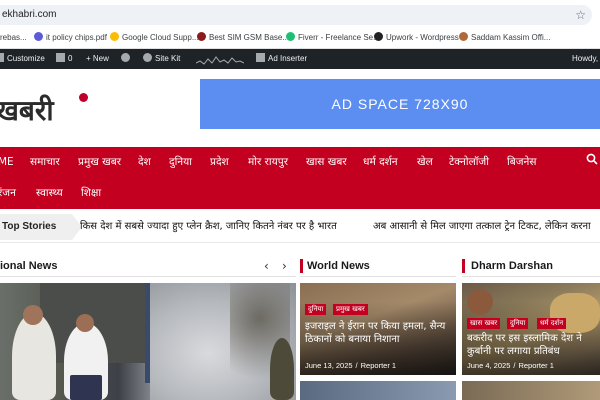  I want to click on bookmark-item: Upwork - Wordpress, so click(416, 38).